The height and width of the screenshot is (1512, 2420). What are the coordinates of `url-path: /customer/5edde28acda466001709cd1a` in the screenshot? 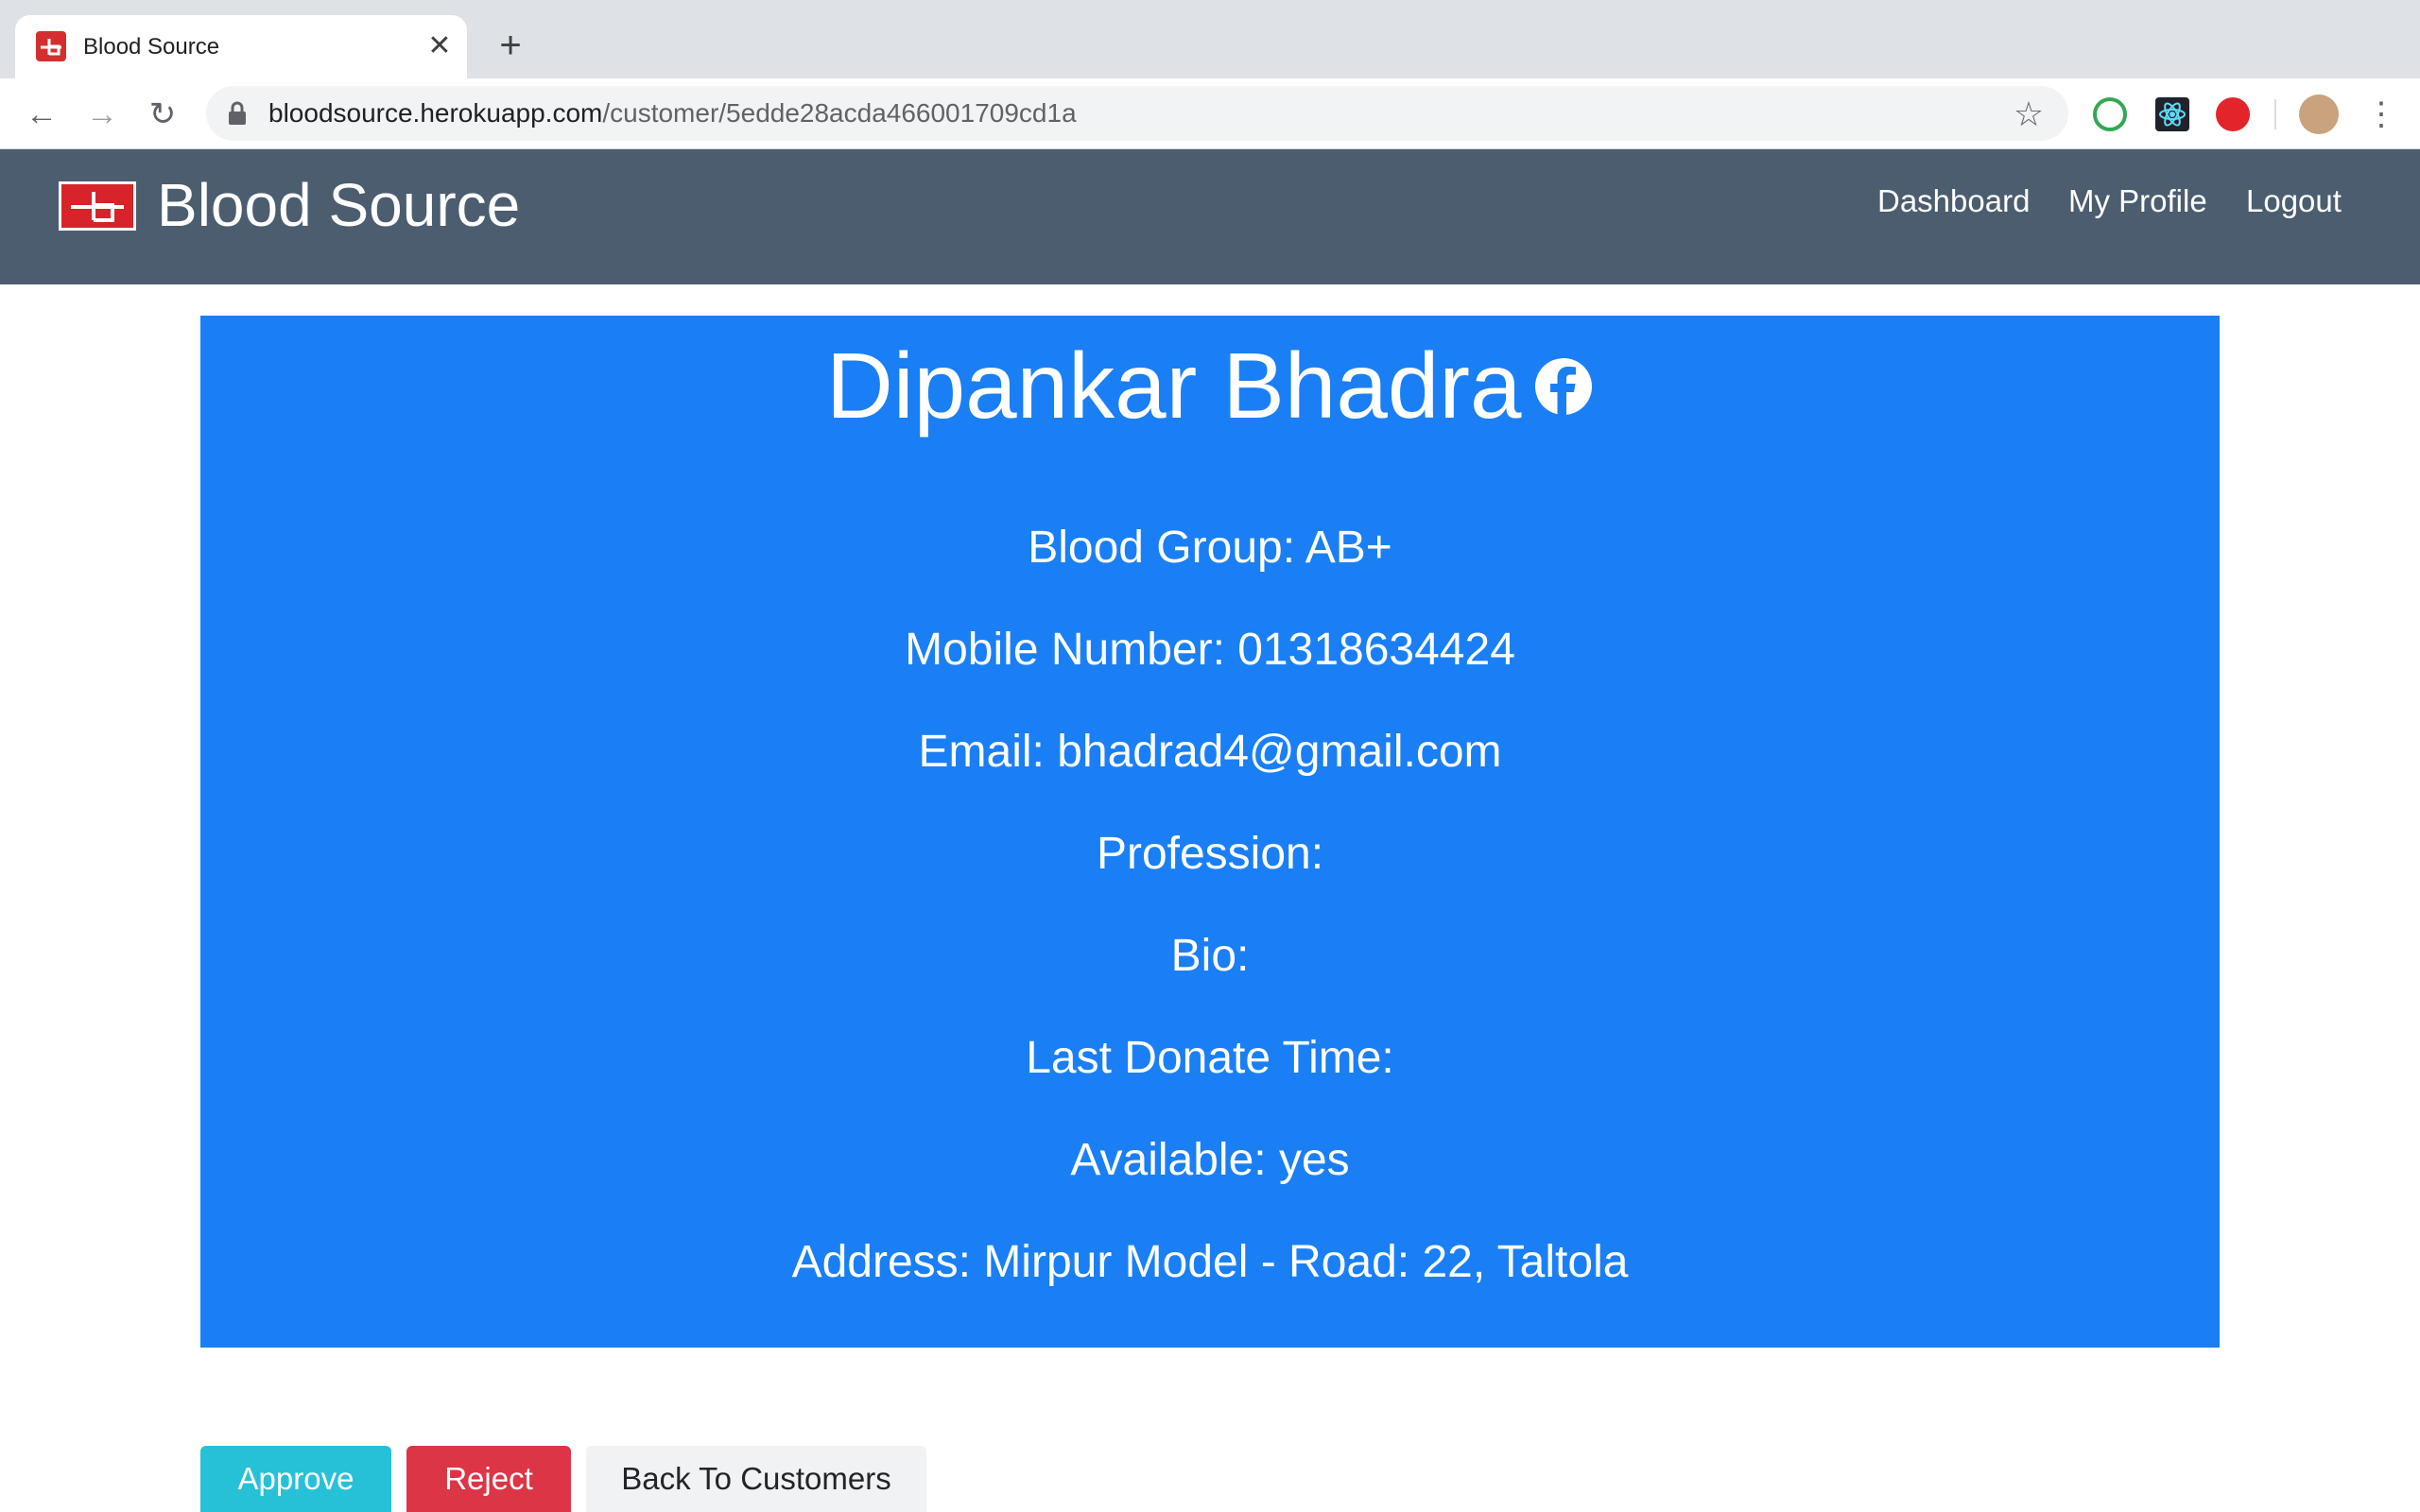 It's located at (839, 113).